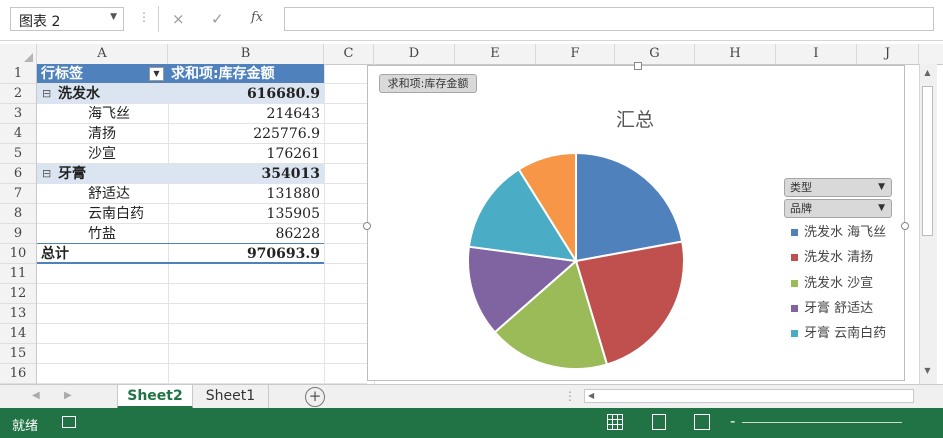 The height and width of the screenshot is (438, 943). Describe the element at coordinates (244, 134) in the screenshot. I see `pivot-item-value: 225776.9` at that location.